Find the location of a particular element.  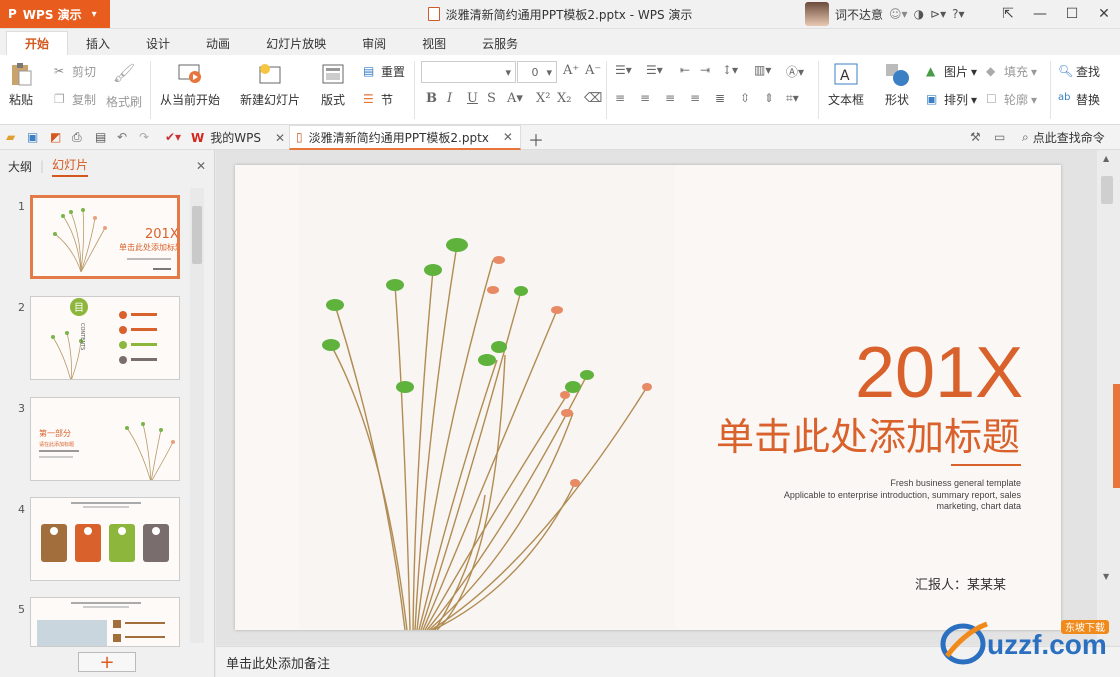

print-icon: ⎙ is located at coordinates (79, 137).